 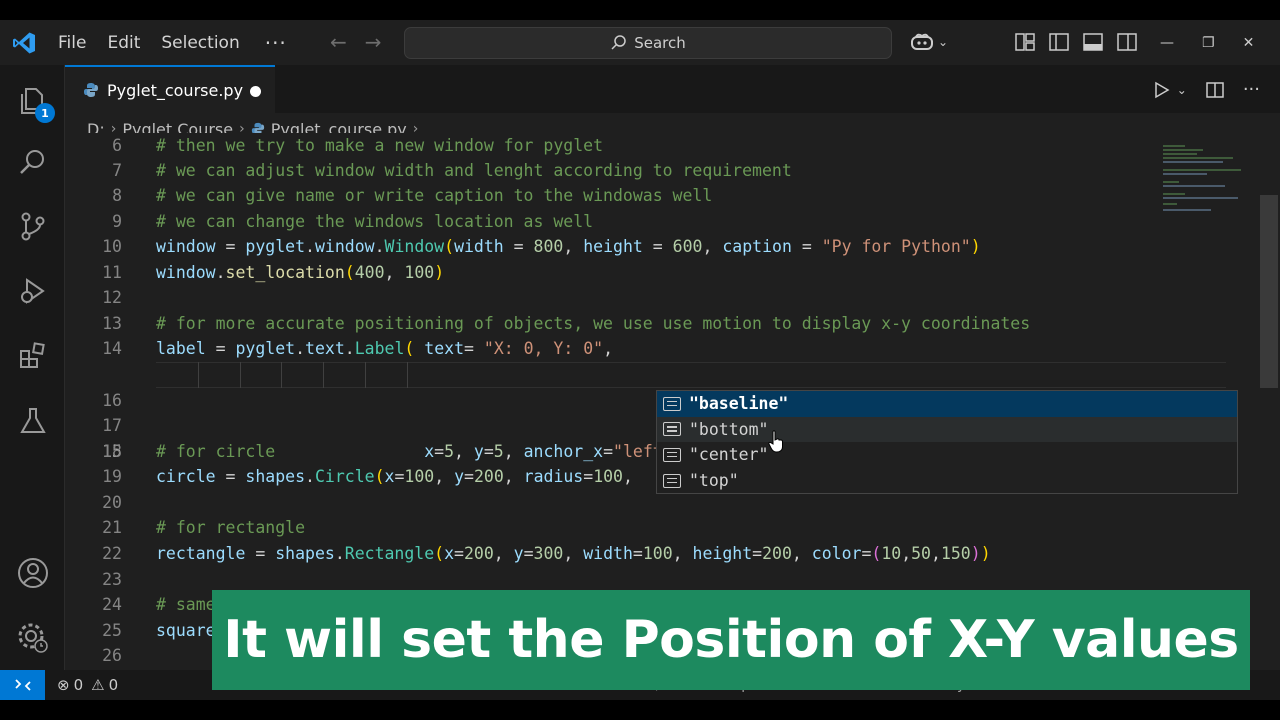 I want to click on unsaved-dot-icon, so click(x=255, y=91).